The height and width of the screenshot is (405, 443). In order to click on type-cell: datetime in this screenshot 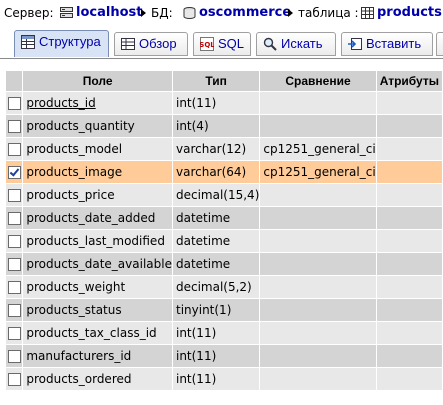, I will do `click(216, 218)`.